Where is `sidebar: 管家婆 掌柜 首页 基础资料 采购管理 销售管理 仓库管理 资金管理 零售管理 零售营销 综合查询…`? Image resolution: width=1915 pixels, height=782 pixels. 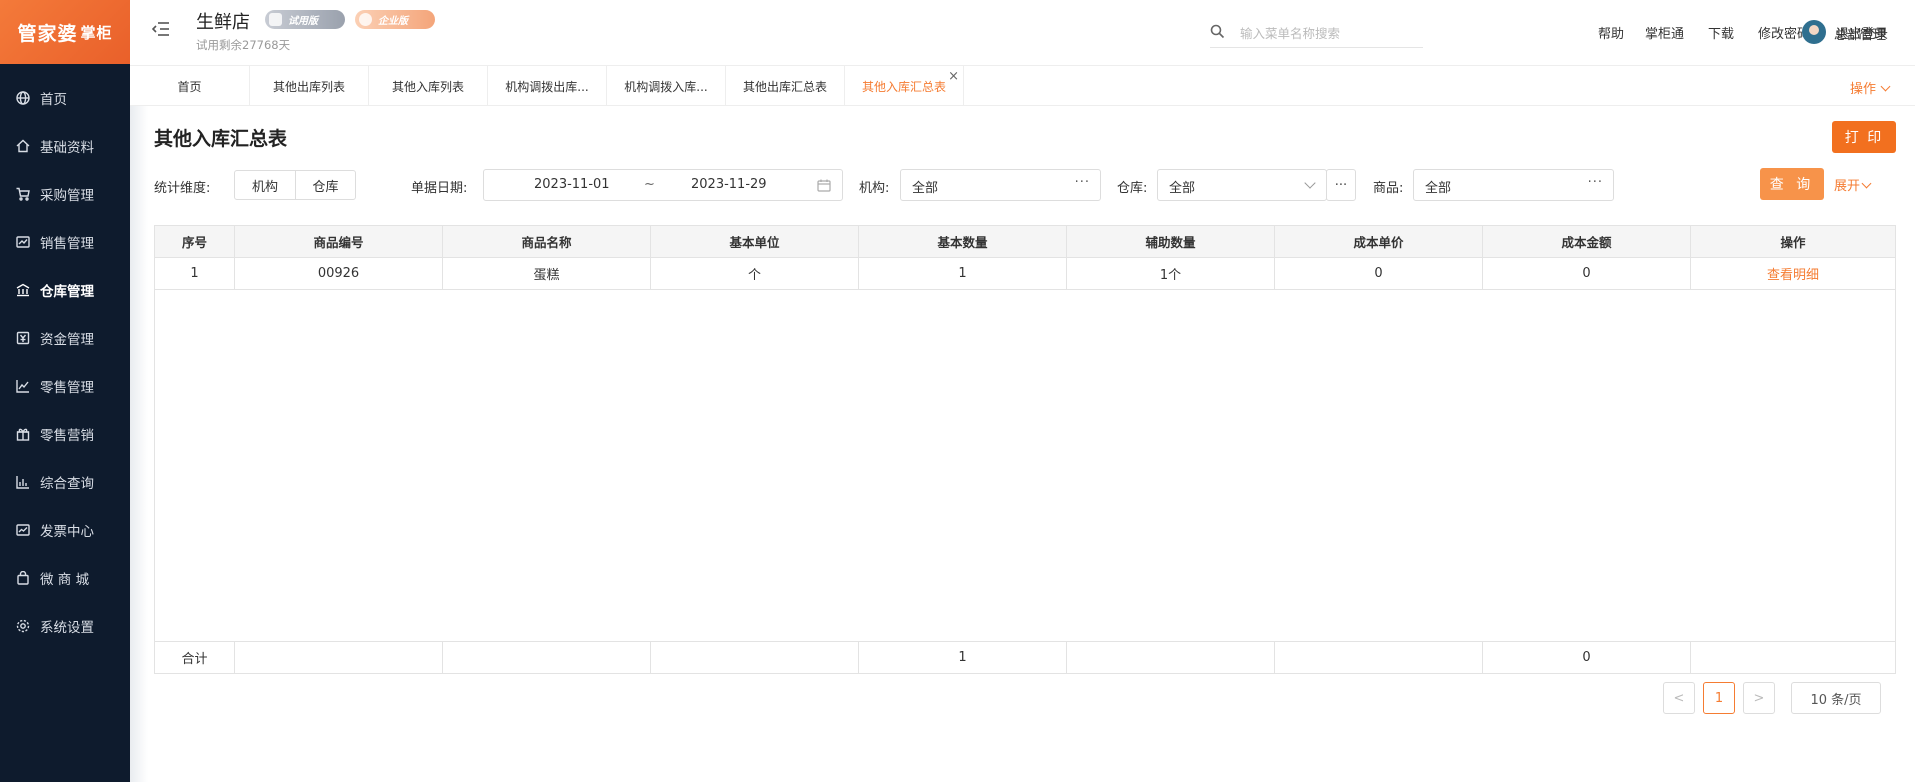 sidebar: 管家婆 掌柜 首页 基础资料 采购管理 销售管理 仓库管理 资金管理 零售管理 零售营销 综合查询… is located at coordinates (65, 391).